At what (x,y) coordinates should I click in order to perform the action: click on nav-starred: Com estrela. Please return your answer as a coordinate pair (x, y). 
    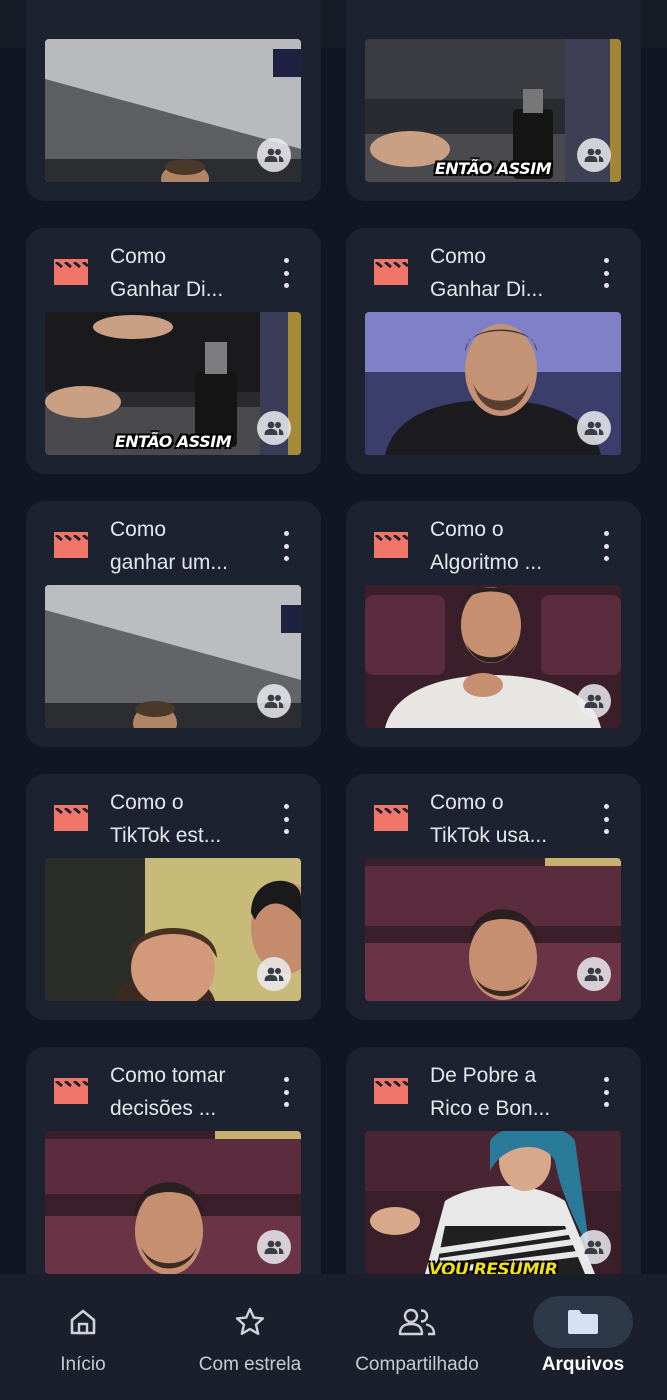
    Looking at the image, I should click on (250, 1337).